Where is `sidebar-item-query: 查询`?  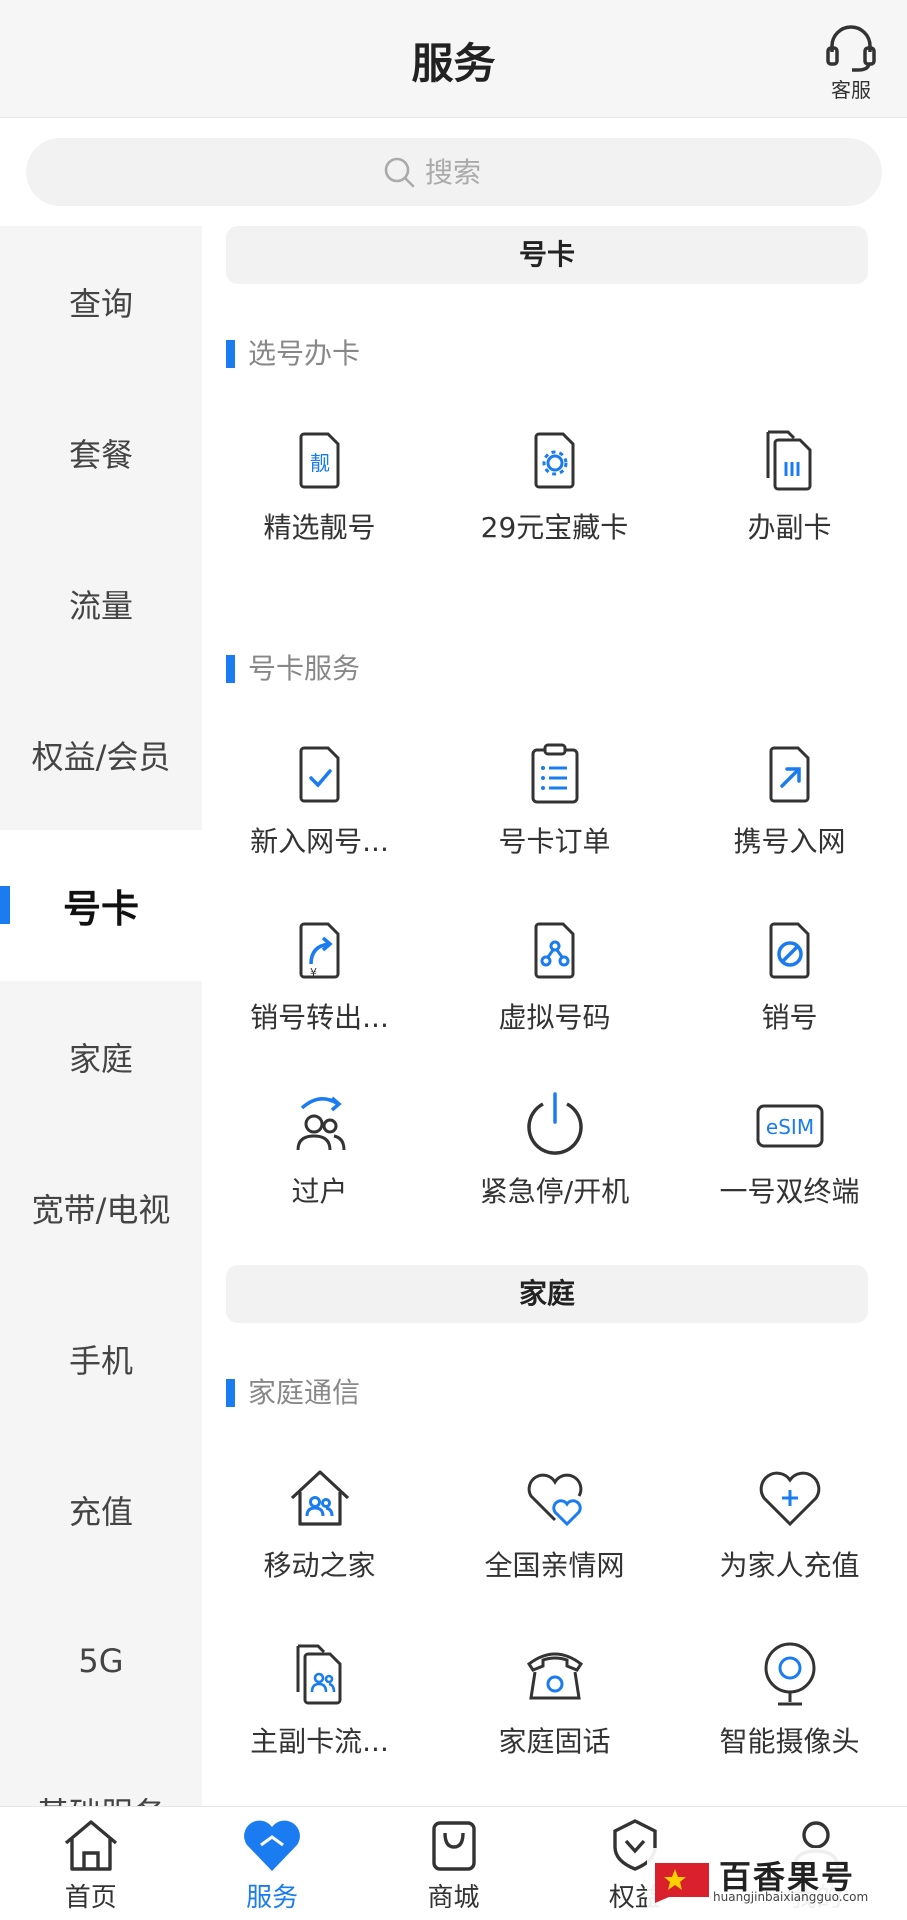 sidebar-item-query: 查询 is located at coordinates (101, 301).